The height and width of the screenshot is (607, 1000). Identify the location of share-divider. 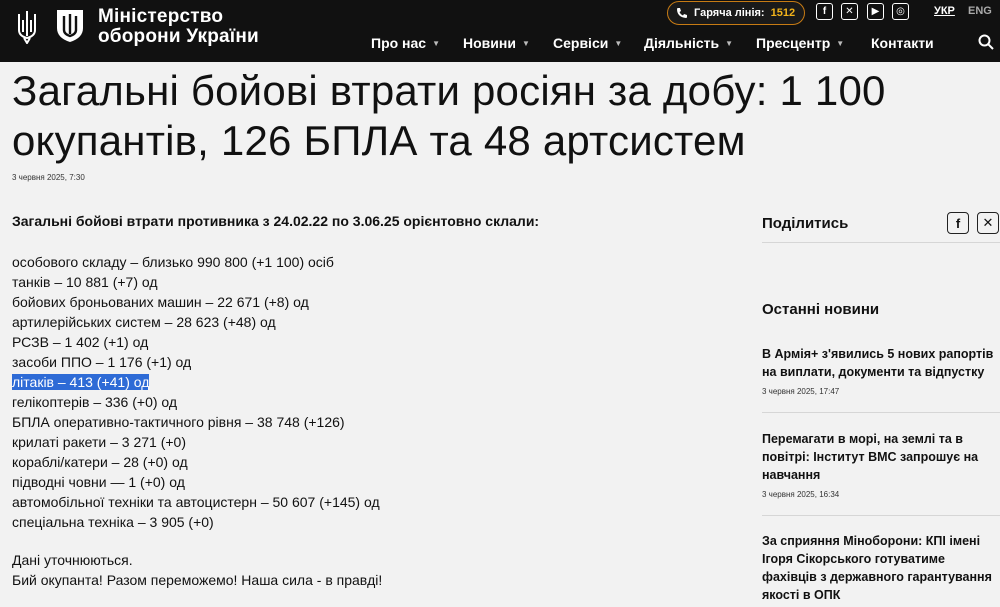
(881, 242).